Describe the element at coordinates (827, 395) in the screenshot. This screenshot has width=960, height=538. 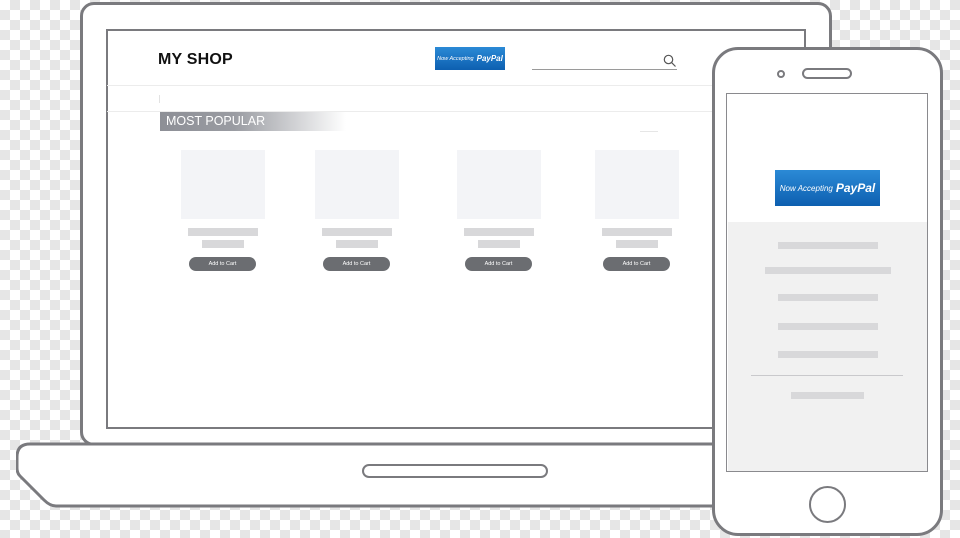
I see `footer-placeholder` at that location.